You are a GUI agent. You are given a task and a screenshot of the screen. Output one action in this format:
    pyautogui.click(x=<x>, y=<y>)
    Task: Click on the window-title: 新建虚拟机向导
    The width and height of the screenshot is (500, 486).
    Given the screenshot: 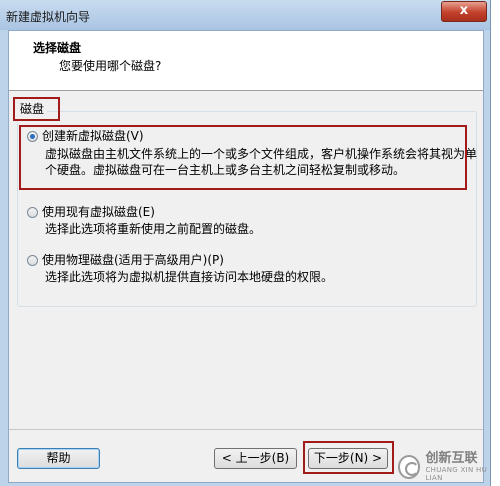 What is the action you would take?
    pyautogui.click(x=48, y=17)
    